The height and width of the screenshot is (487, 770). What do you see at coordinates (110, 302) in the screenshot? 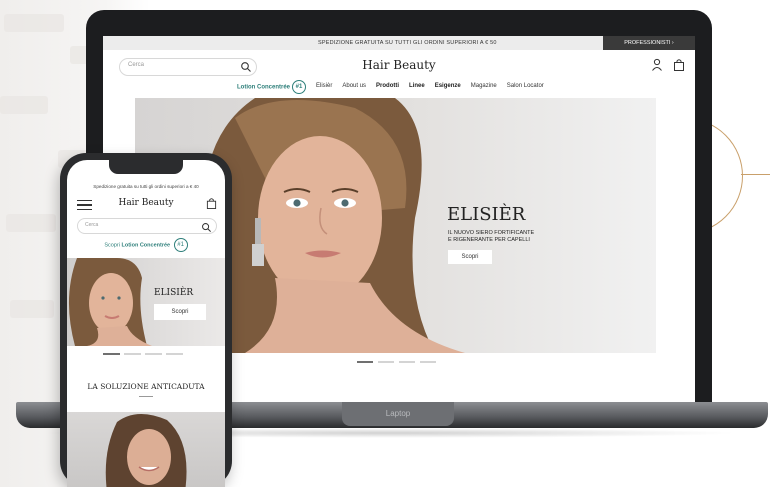
I see `phone-hero-model-photo` at bounding box center [110, 302].